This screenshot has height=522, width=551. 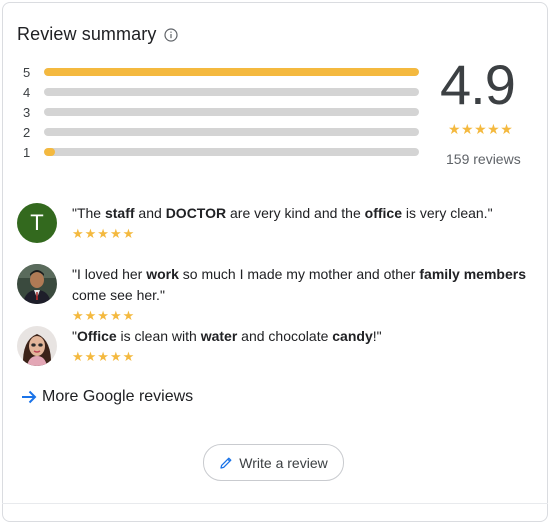 I want to click on average-rating-stars: ★★★★★, so click(x=481, y=129).